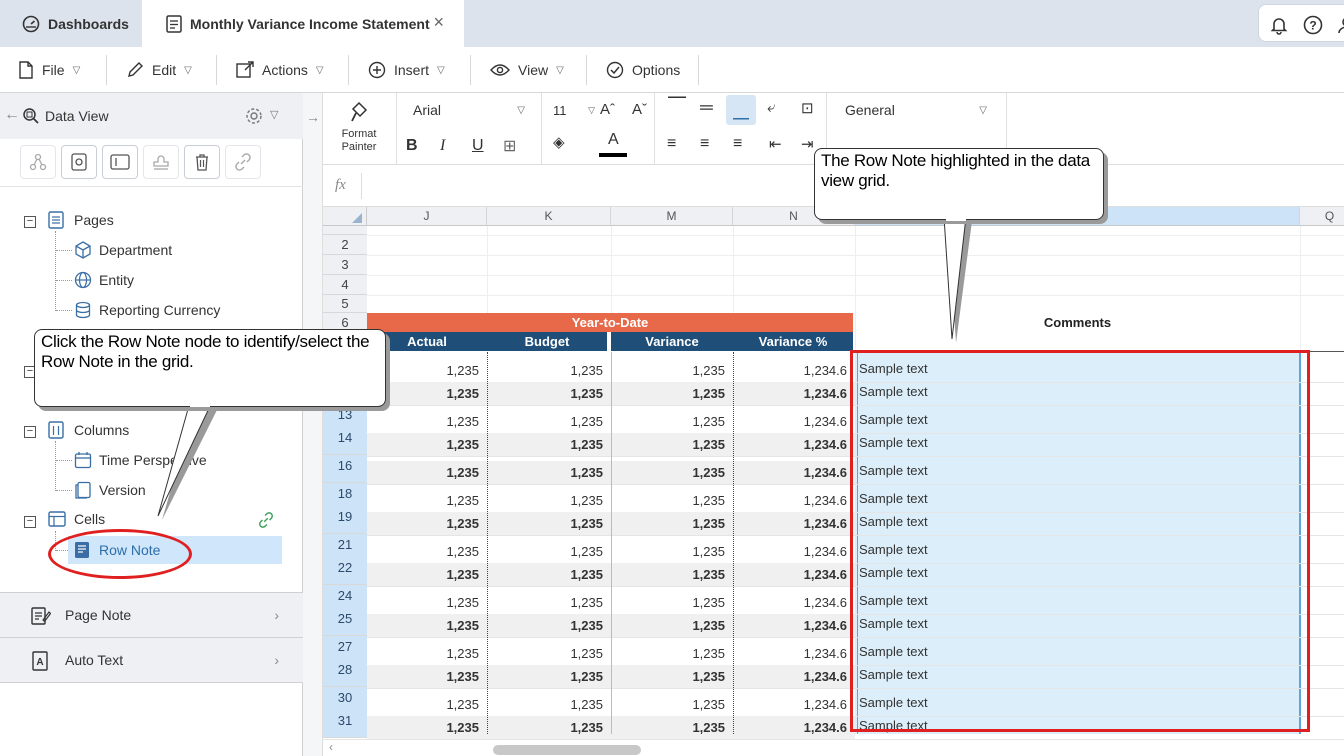 The width and height of the screenshot is (1344, 756). What do you see at coordinates (559, 142) in the screenshot?
I see `fill-color-icon: ◈` at bounding box center [559, 142].